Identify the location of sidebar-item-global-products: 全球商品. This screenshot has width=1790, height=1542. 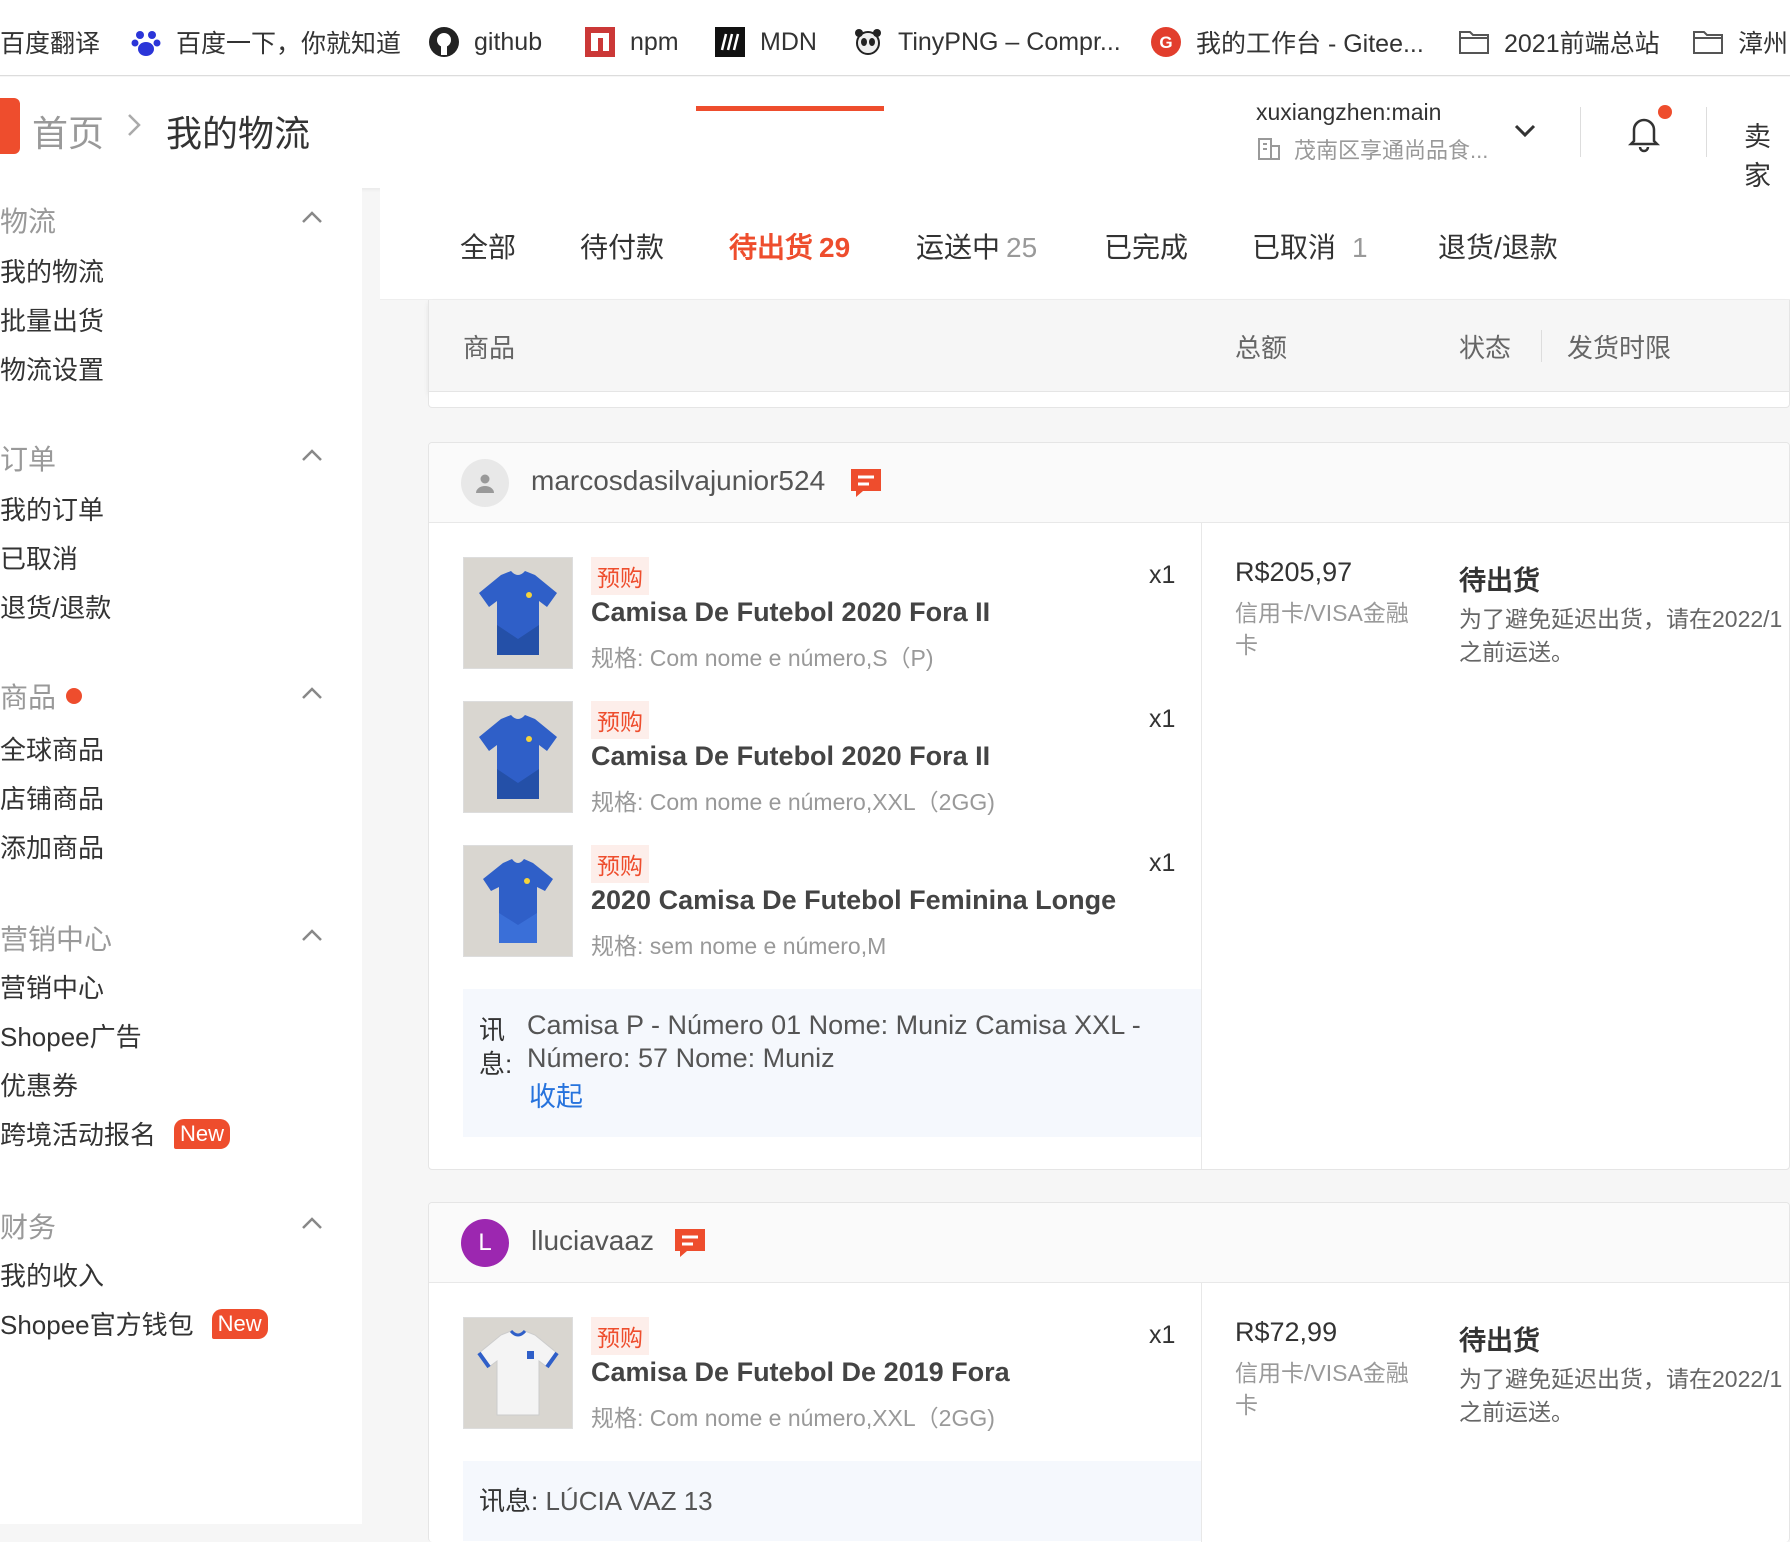
(52, 748).